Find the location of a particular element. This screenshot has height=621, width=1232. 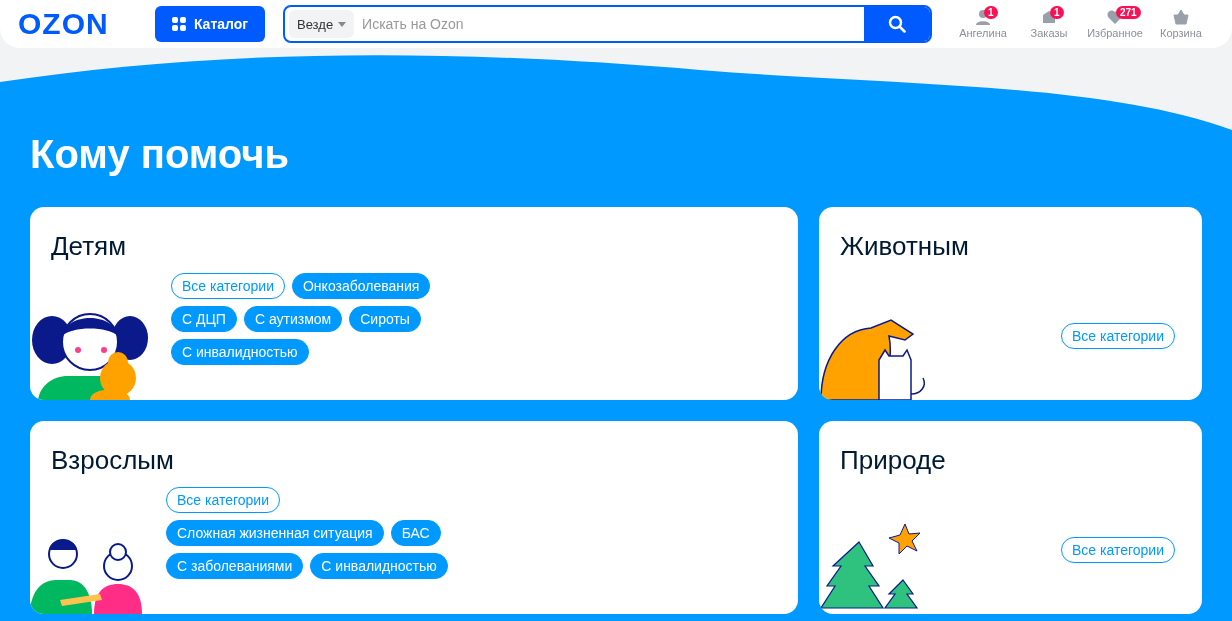

nav-label: Заказы is located at coordinates (1049, 33).